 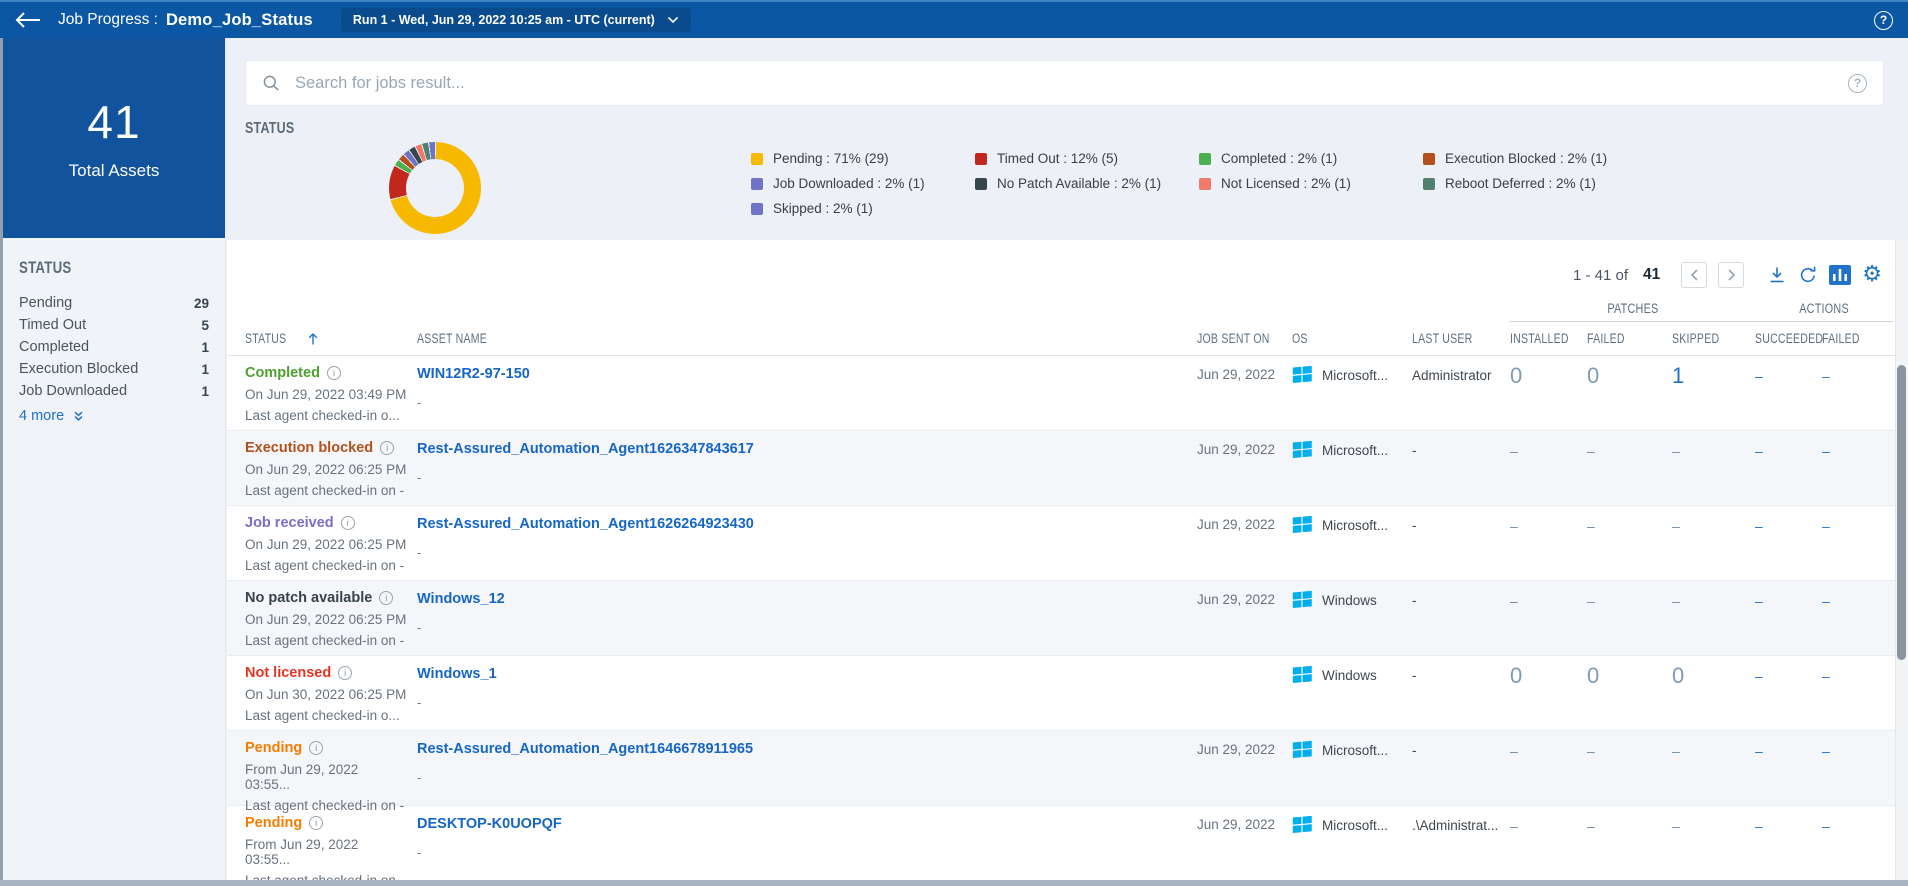 I want to click on sidebar-item-completed: Completed 1, so click(x=114, y=347).